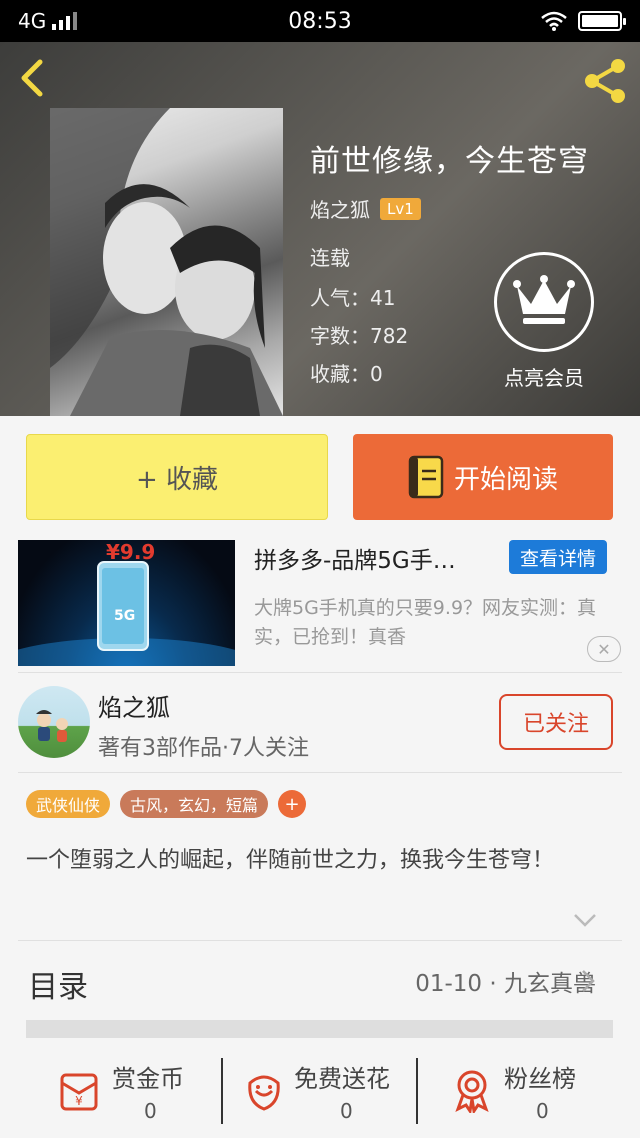  Describe the element at coordinates (505, 981) in the screenshot. I see `catalog-latest-chapter: 01-10 · 九玄真兽` at that location.